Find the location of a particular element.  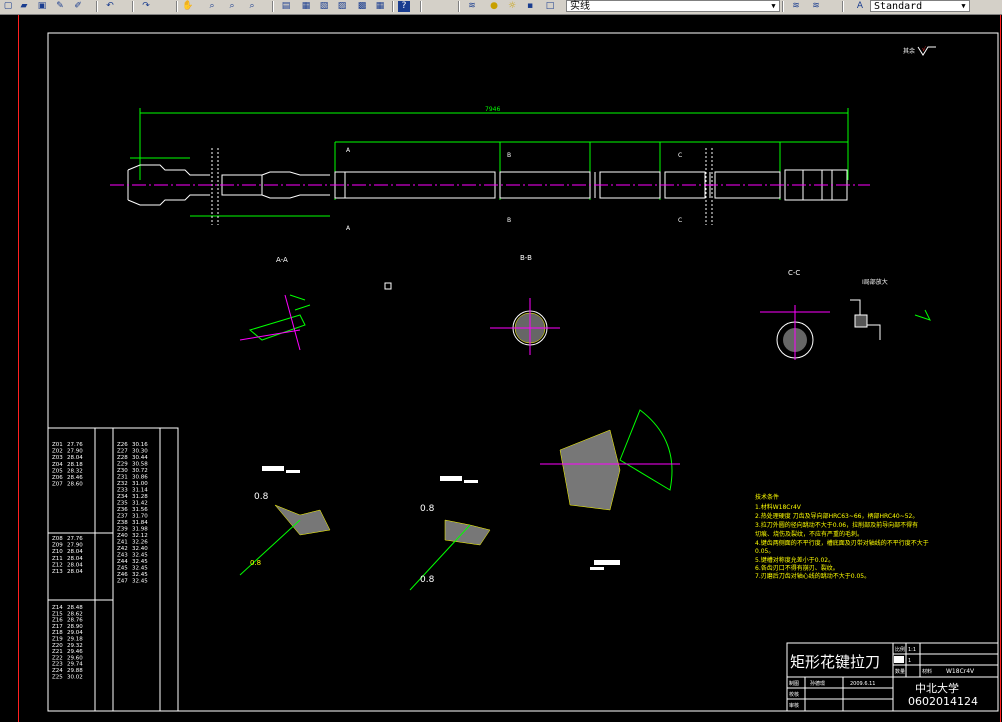

tooth-table-cell: Z40 is located at coordinates (122, 536).